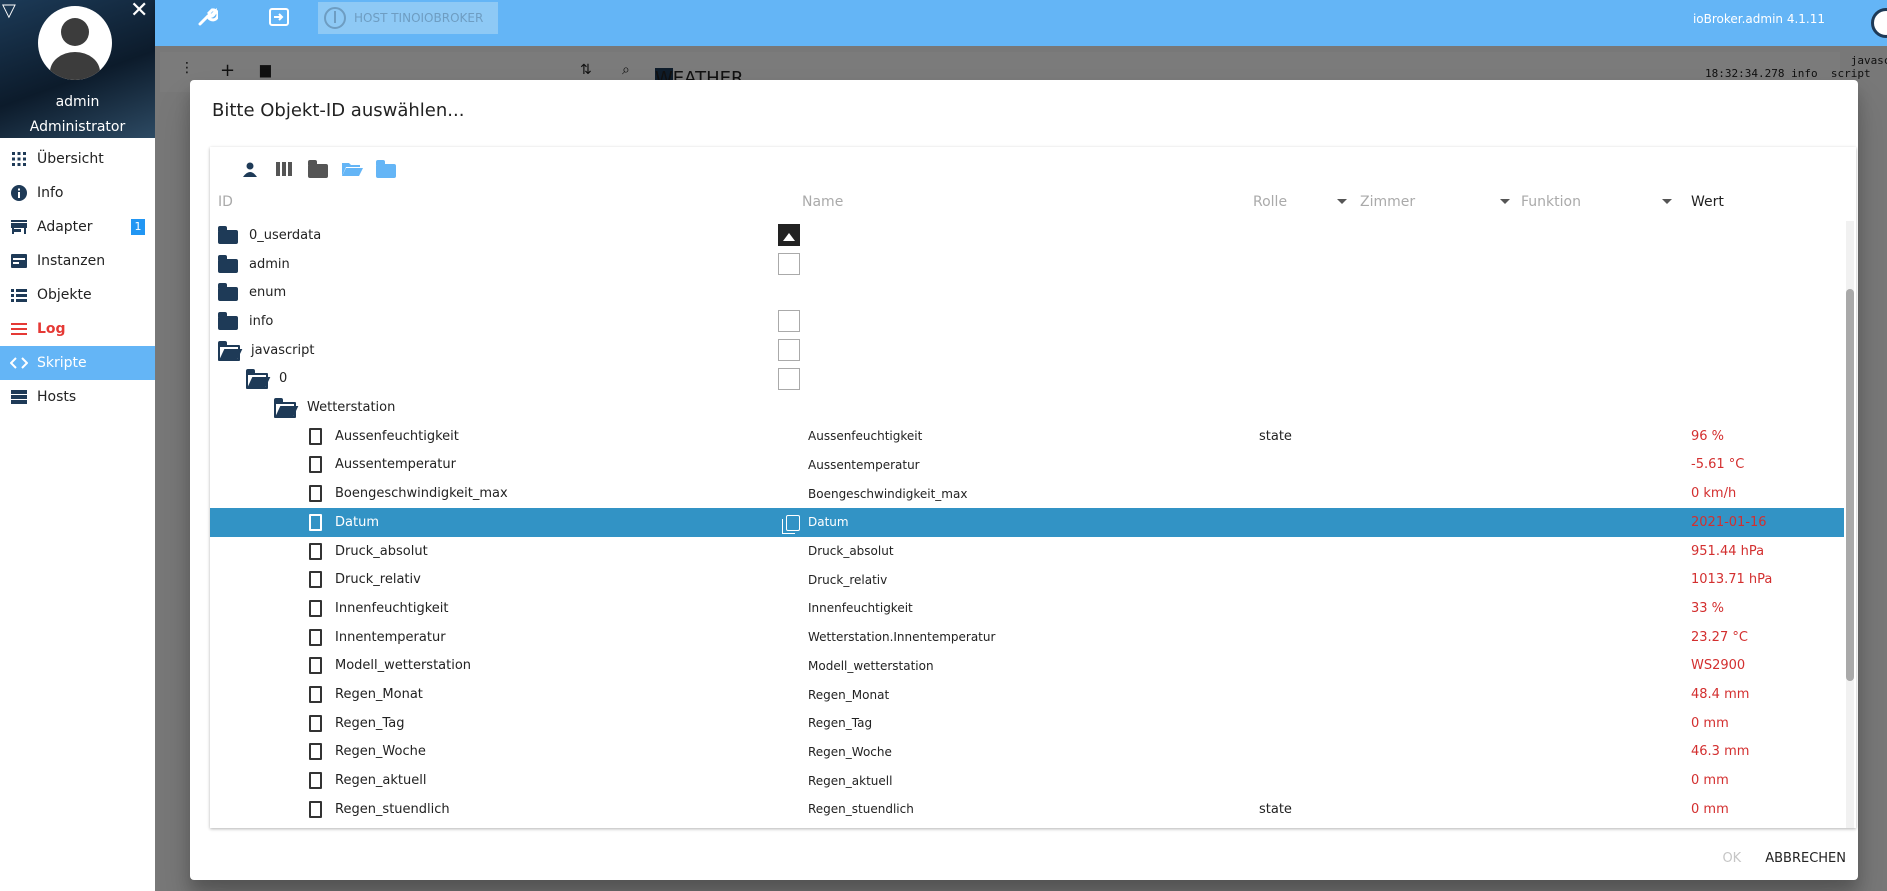 This screenshot has height=891, width=1887. Describe the element at coordinates (77, 295) in the screenshot. I see `sidebar-item-objekte: Objekte` at that location.